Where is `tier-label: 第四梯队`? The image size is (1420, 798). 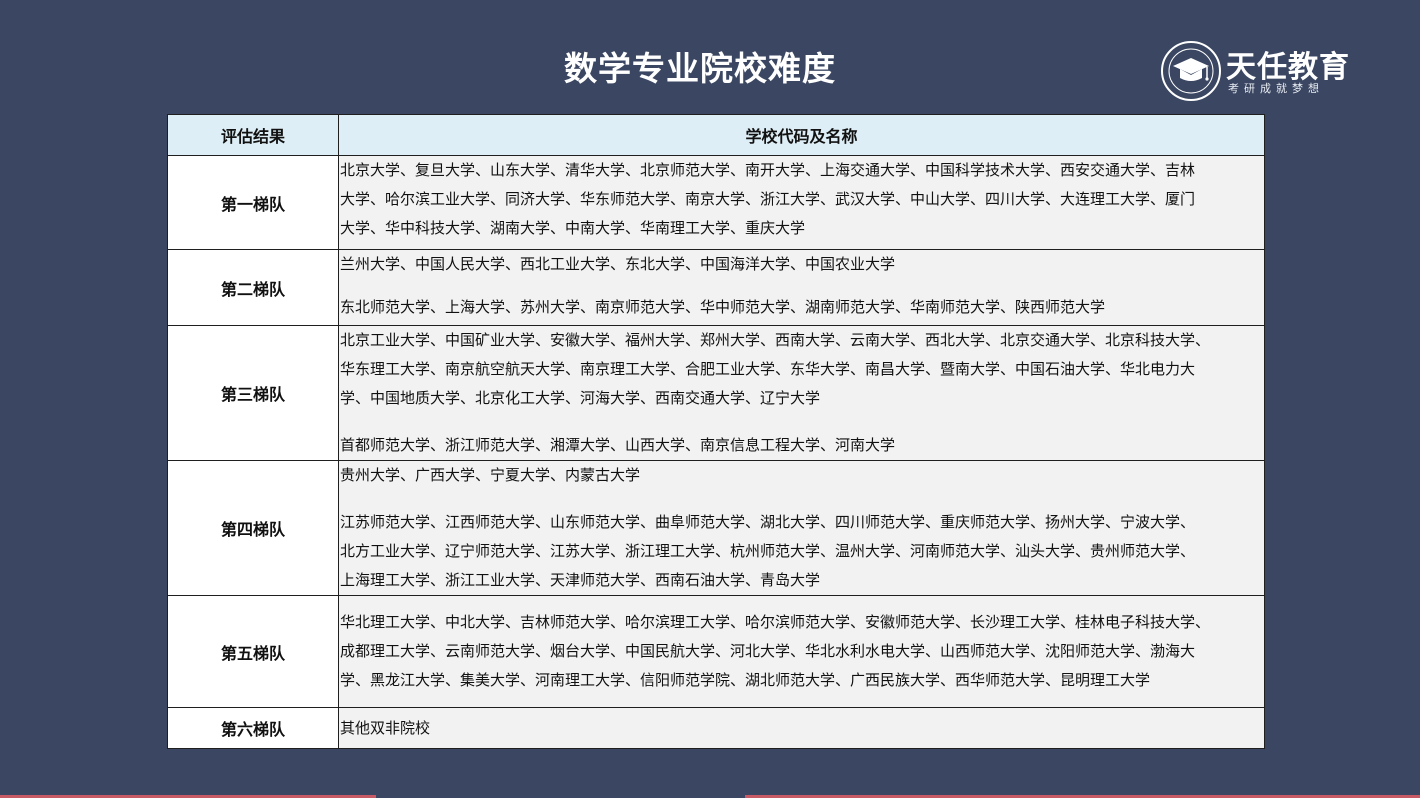
tier-label: 第四梯队 is located at coordinates (253, 528).